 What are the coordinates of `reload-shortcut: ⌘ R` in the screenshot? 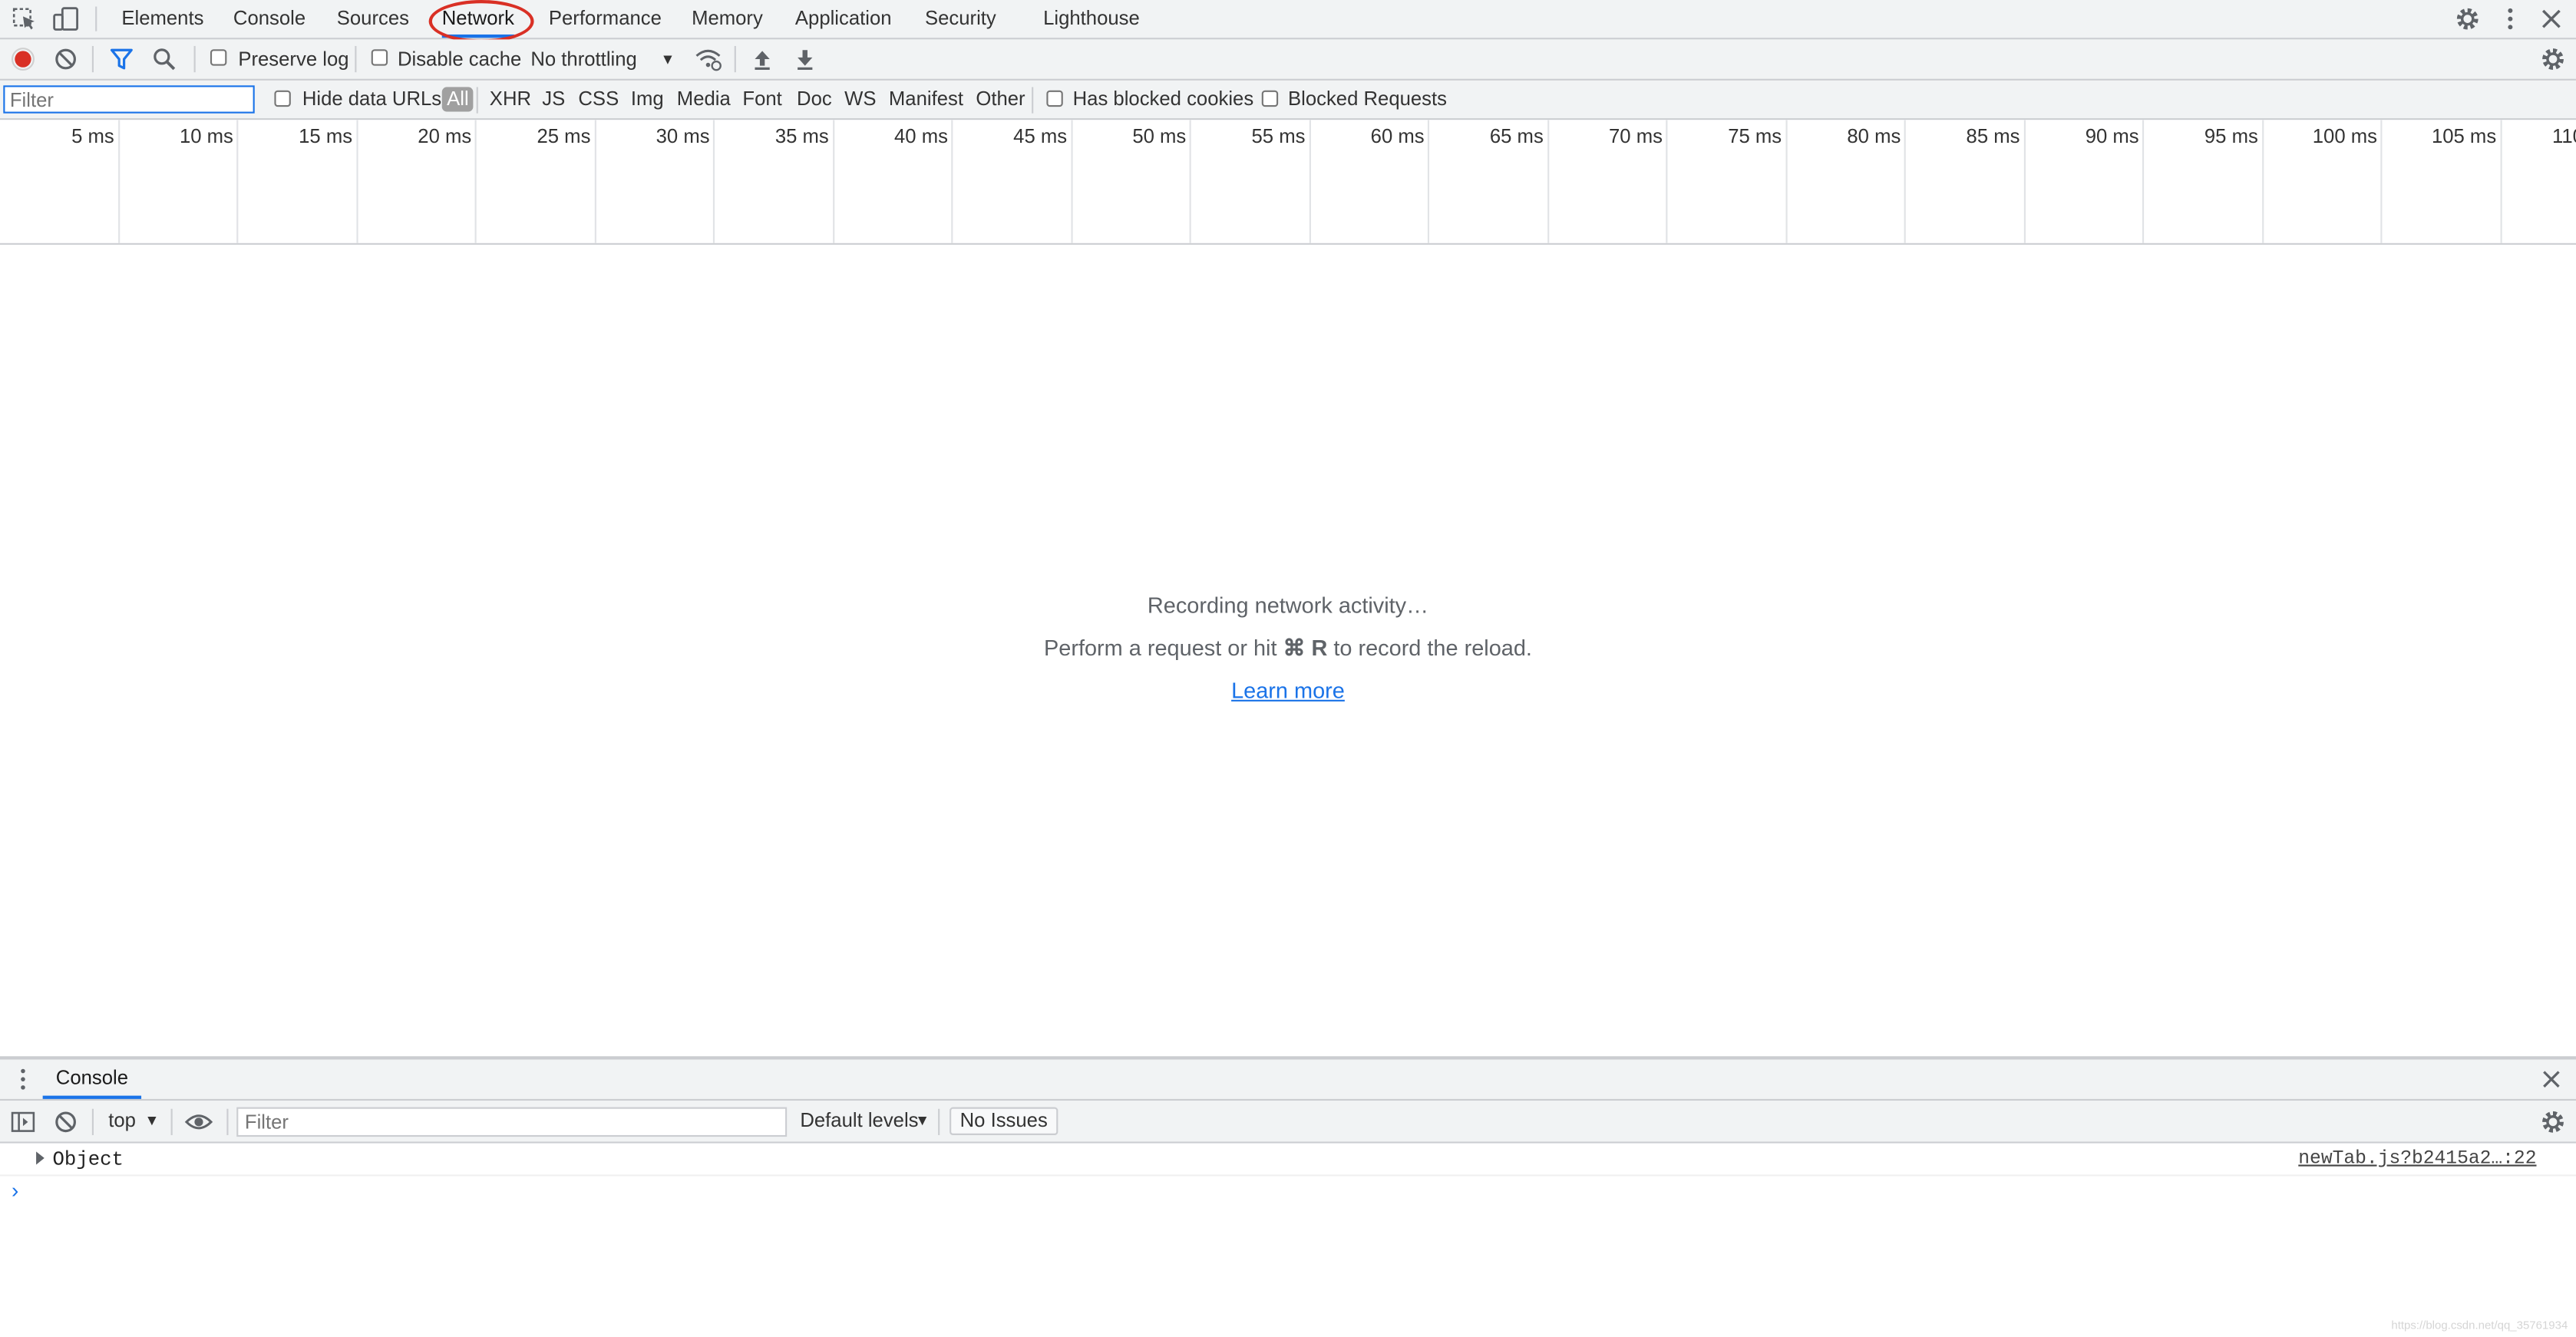 It's located at (1305, 648).